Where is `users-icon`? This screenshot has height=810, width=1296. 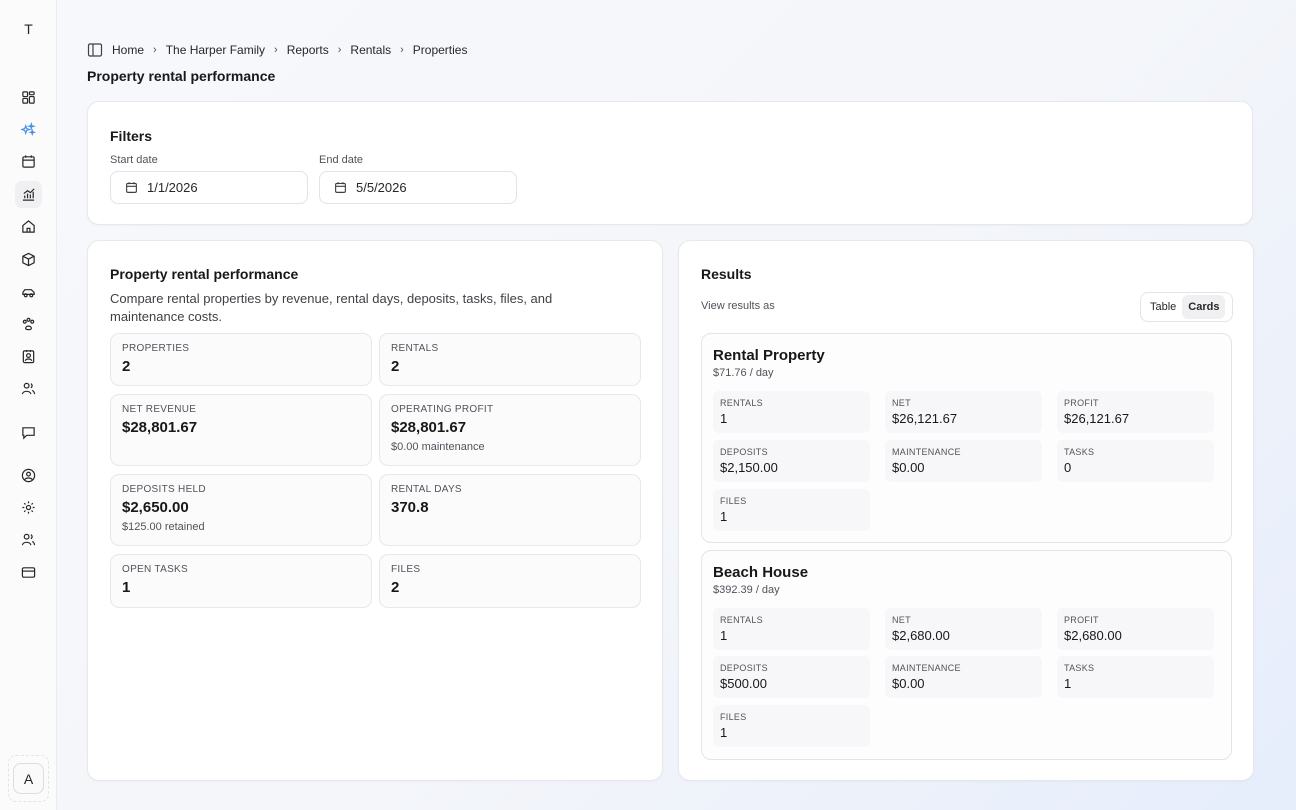
users-icon is located at coordinates (28, 388).